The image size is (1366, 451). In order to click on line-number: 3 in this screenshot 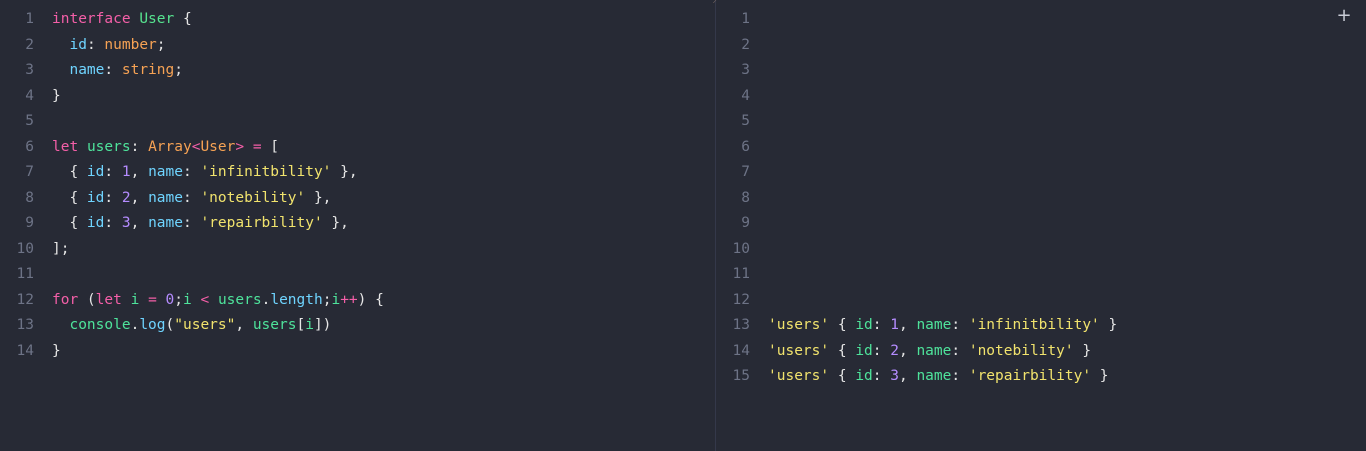, I will do `click(29, 70)`.